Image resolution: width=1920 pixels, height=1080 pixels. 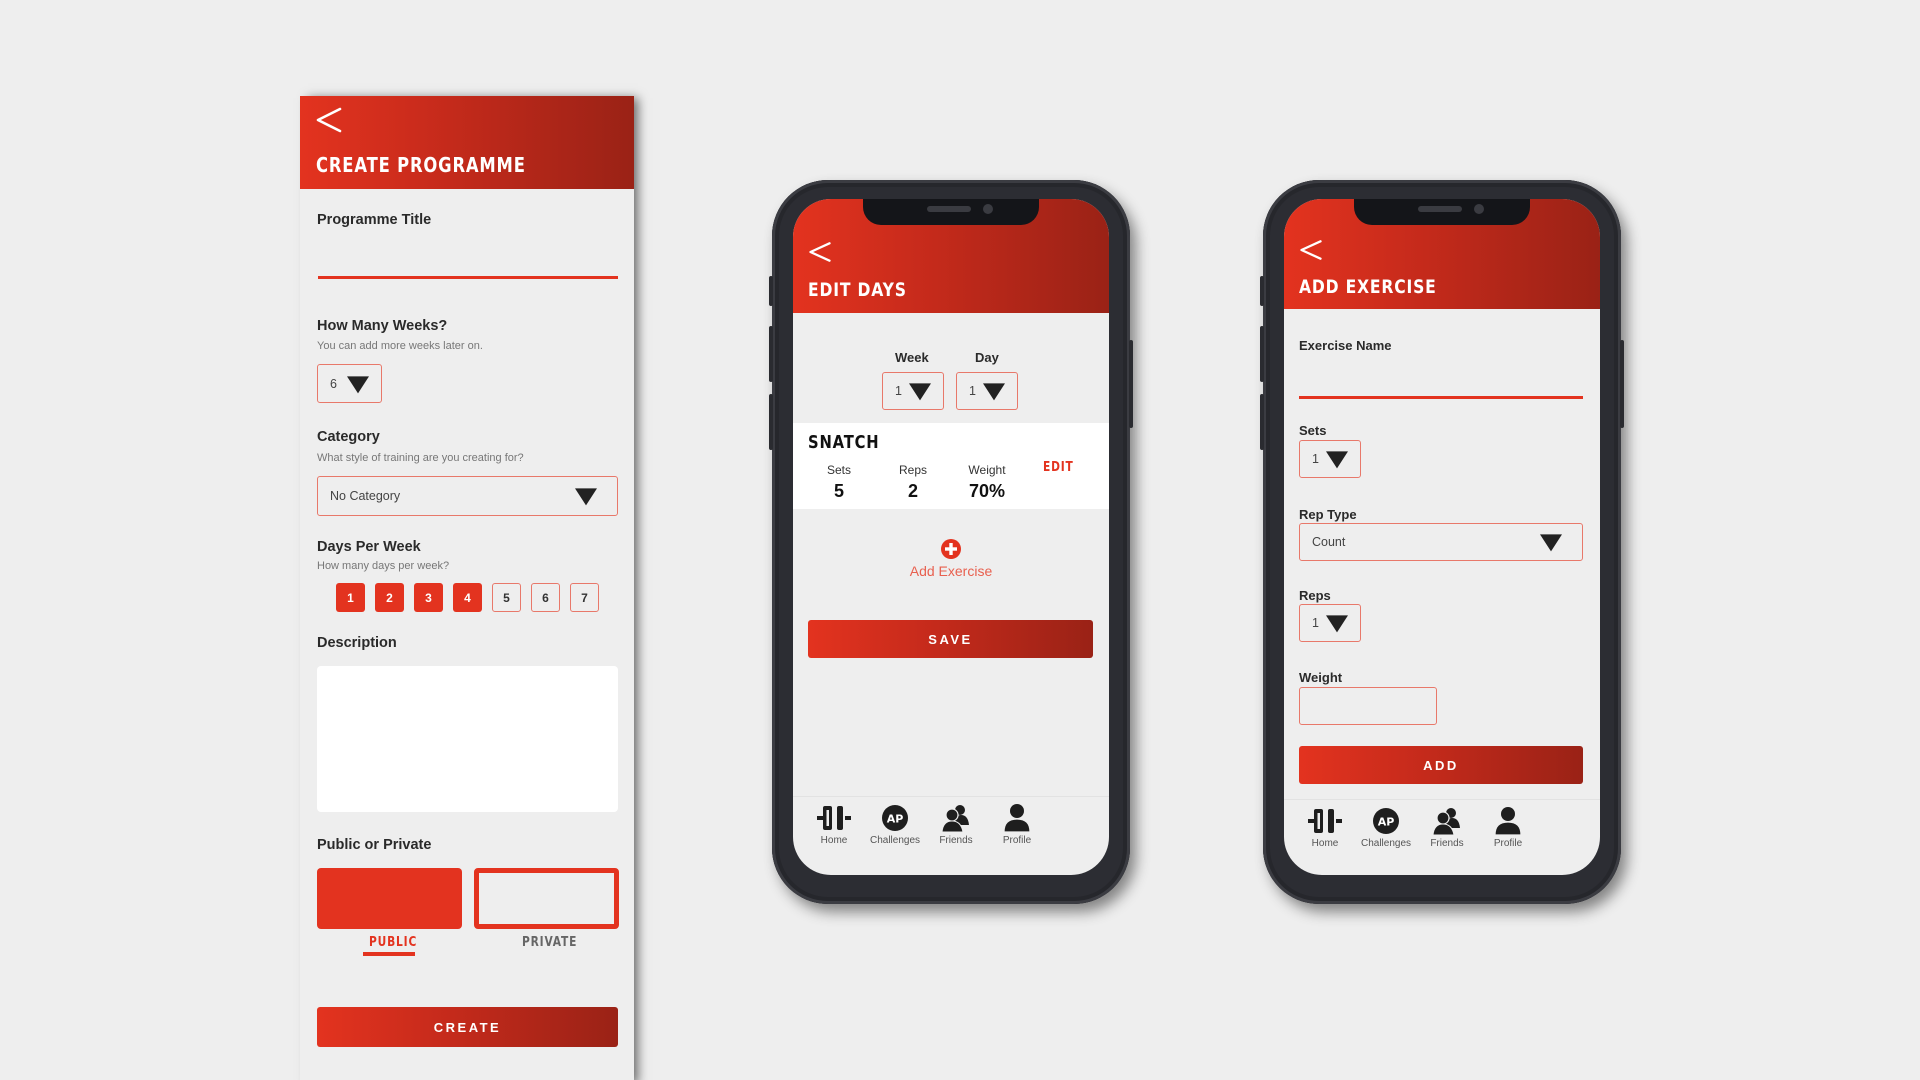 What do you see at coordinates (1058, 467) in the screenshot?
I see `edit-exercise-button: EDIT` at bounding box center [1058, 467].